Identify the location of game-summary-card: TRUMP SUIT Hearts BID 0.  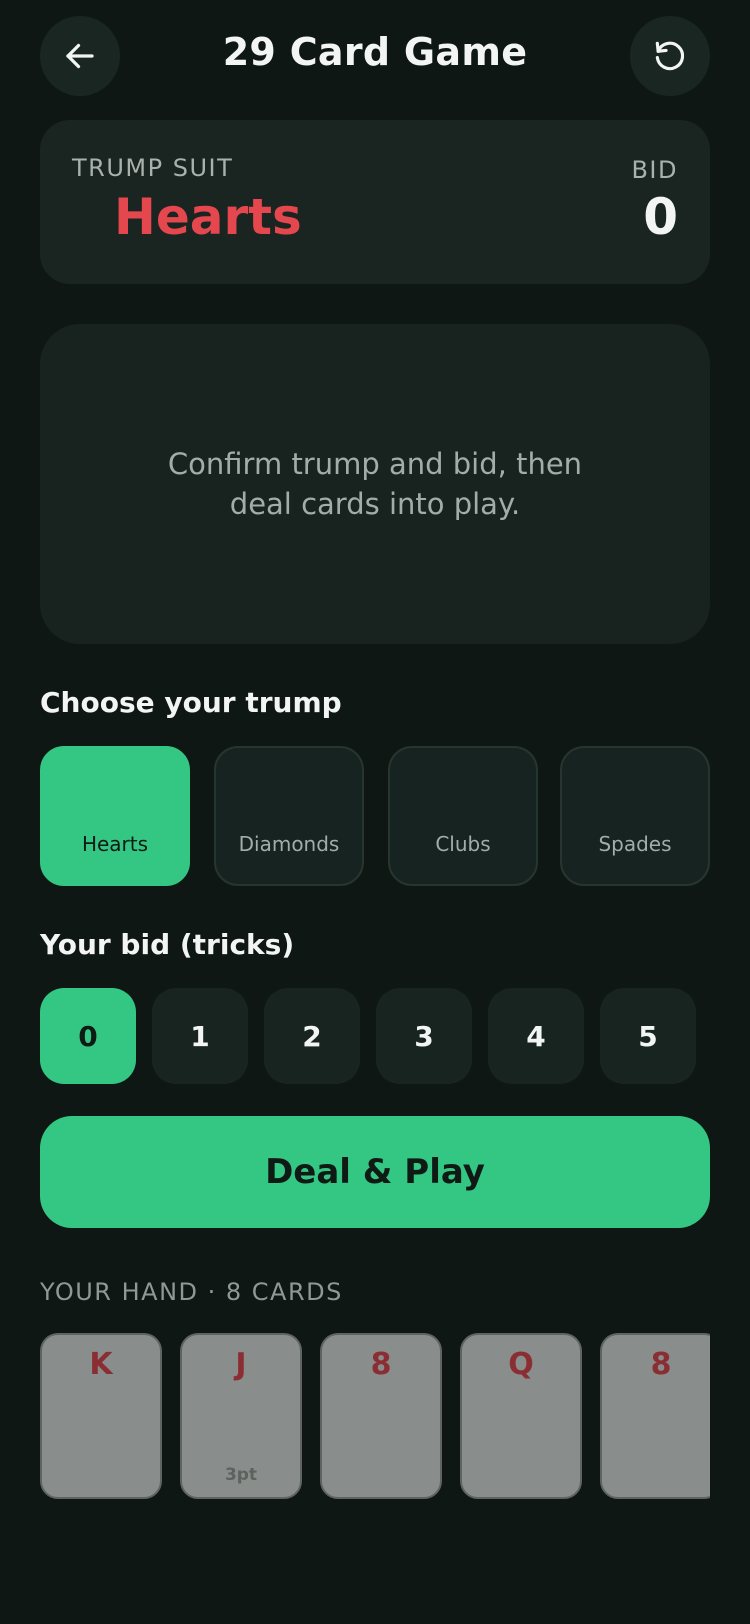
(375, 202).